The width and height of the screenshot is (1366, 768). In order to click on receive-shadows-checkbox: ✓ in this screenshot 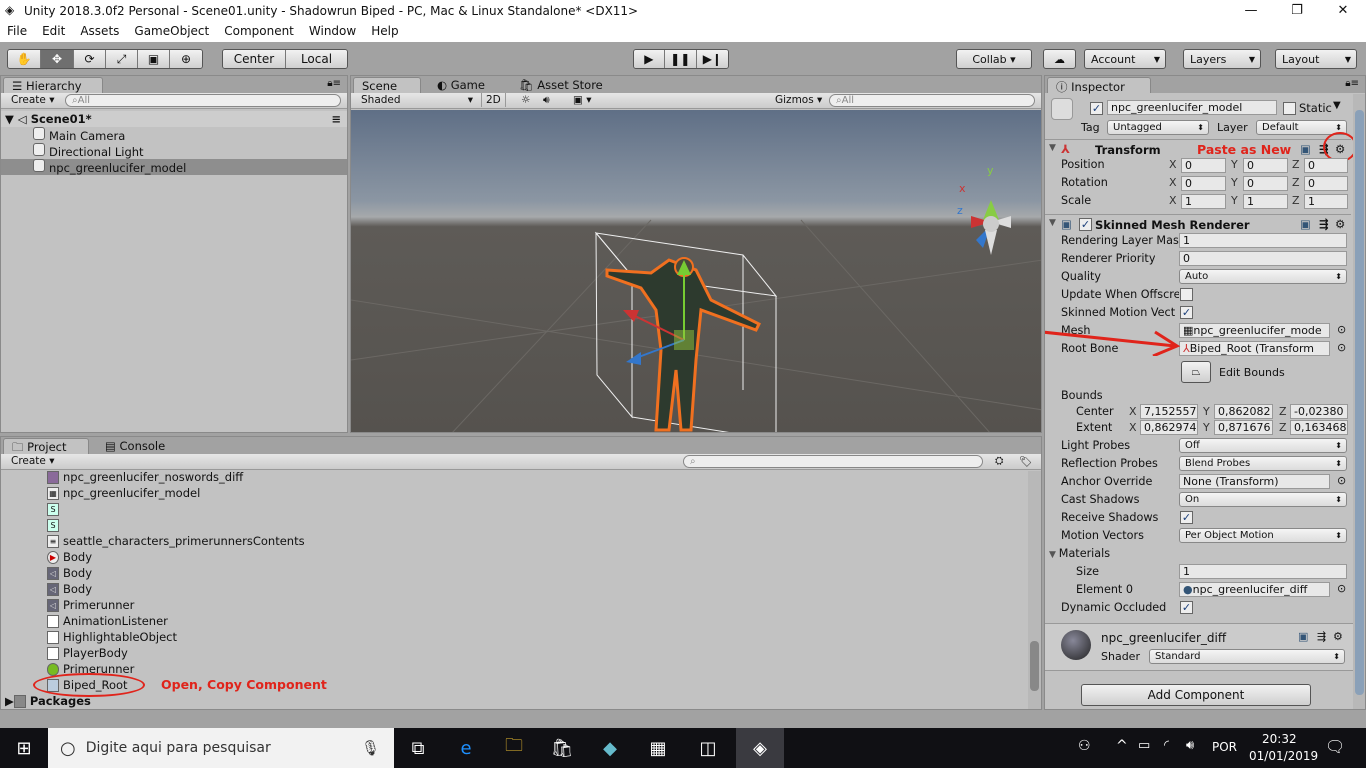, I will do `click(1186, 517)`.